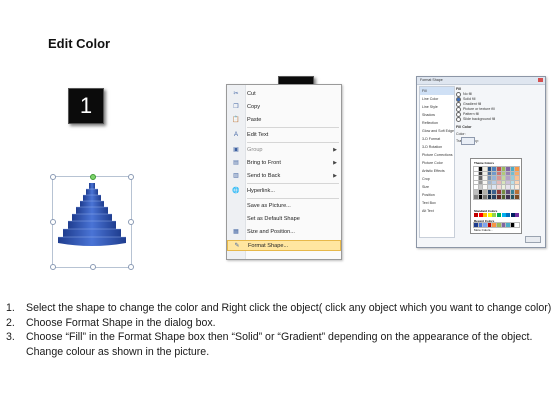 This screenshot has width=560, height=420. I want to click on category-shadow: Shadow, so click(437, 115).